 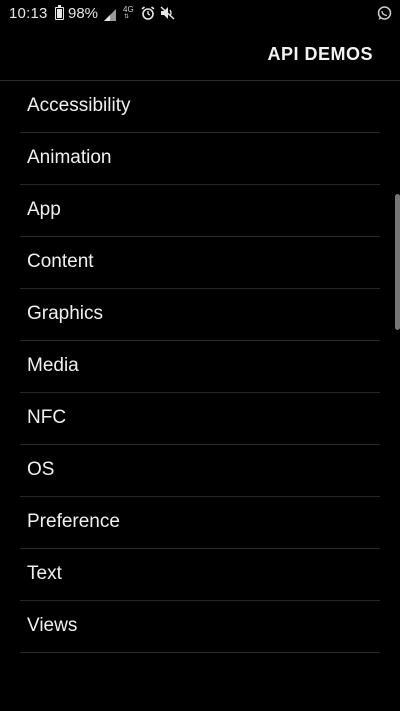 I want to click on data-activity-icon: ⇅, so click(x=127, y=17).